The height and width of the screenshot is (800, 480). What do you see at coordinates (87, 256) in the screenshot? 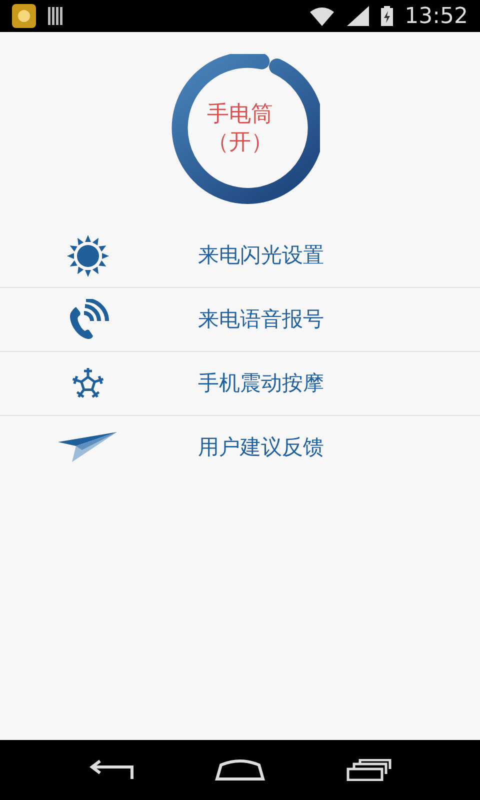
I see `sun-icon` at bounding box center [87, 256].